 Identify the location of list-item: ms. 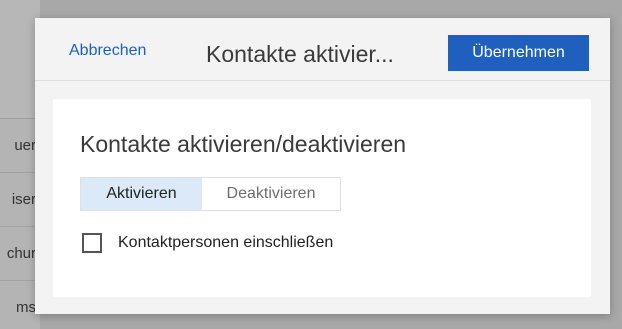
(20, 304).